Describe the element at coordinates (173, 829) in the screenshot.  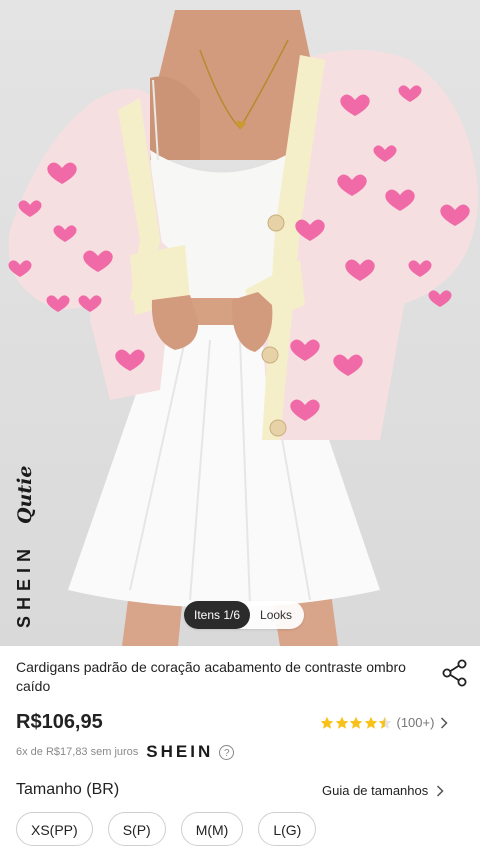
I see `size-options: XS(PP) S(P) M(M) L(G)` at that location.